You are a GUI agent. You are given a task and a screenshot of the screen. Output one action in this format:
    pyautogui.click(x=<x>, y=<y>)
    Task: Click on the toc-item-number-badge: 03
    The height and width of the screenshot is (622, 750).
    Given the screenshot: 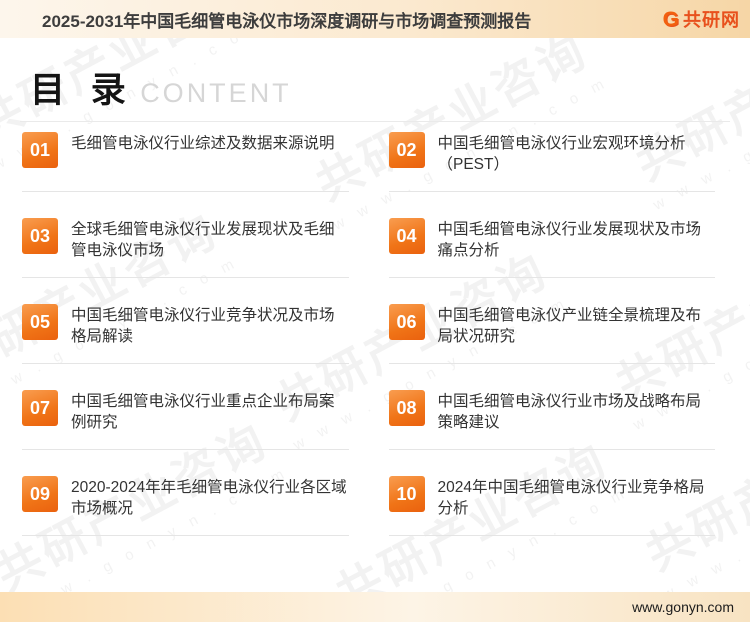 What is the action you would take?
    pyautogui.click(x=40, y=236)
    